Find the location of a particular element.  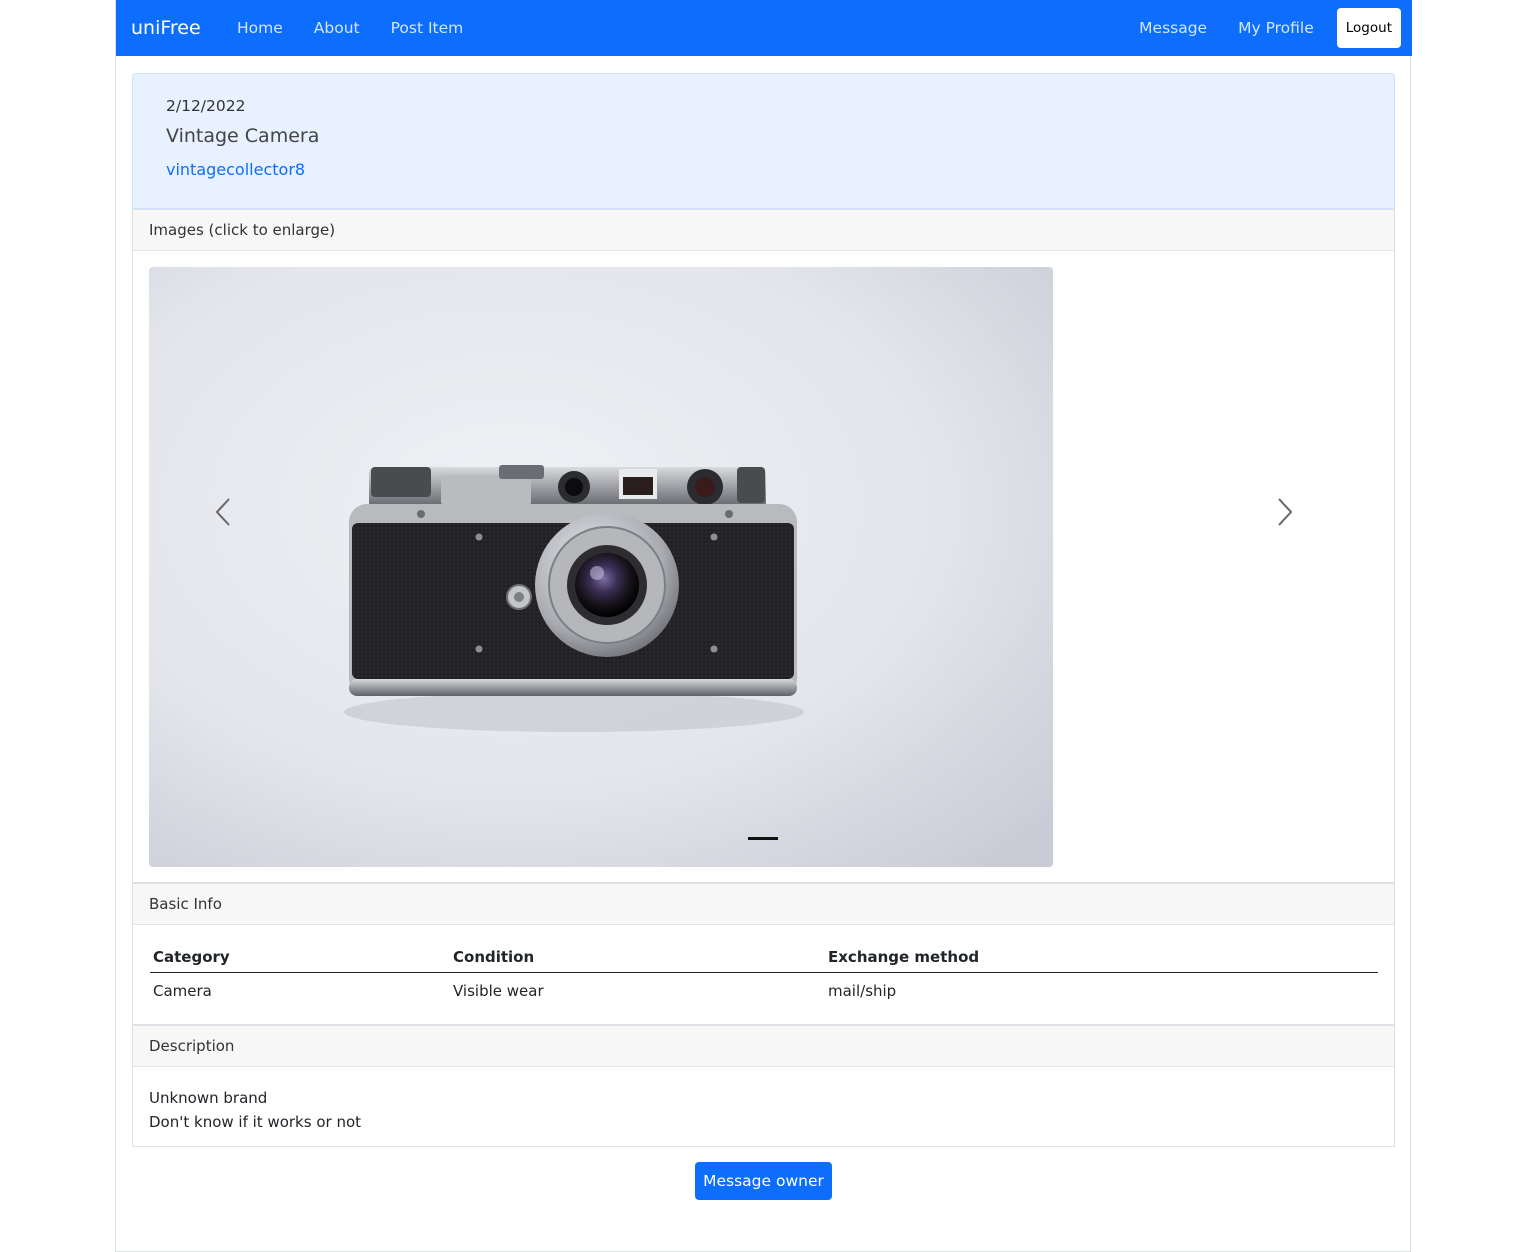

carousel-next-button is located at coordinates (1284, 512).